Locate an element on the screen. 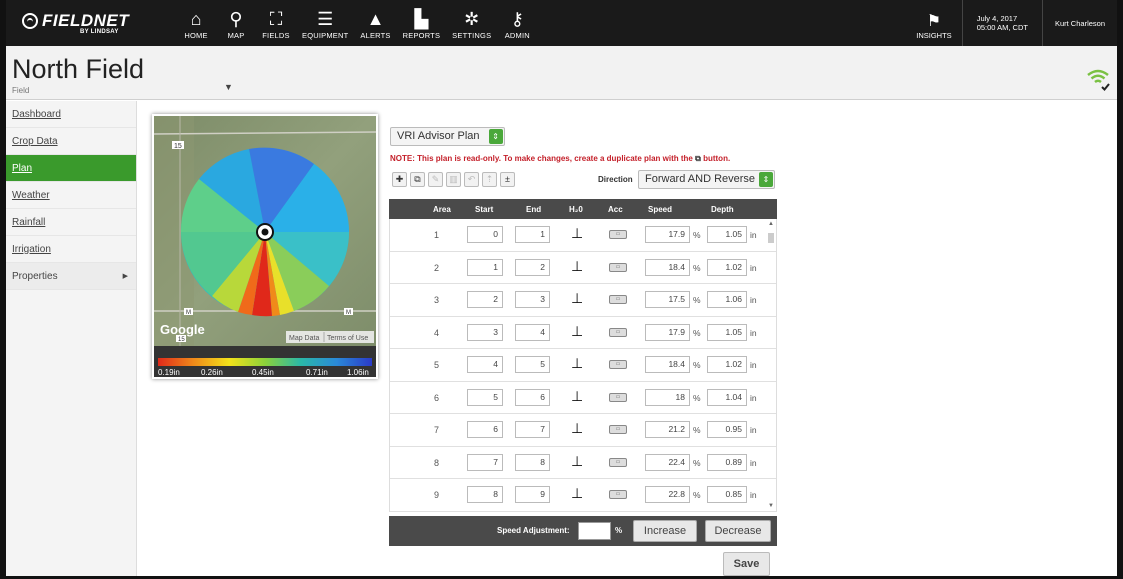  nav-map: ⚲ MAP is located at coordinates (236, 23).